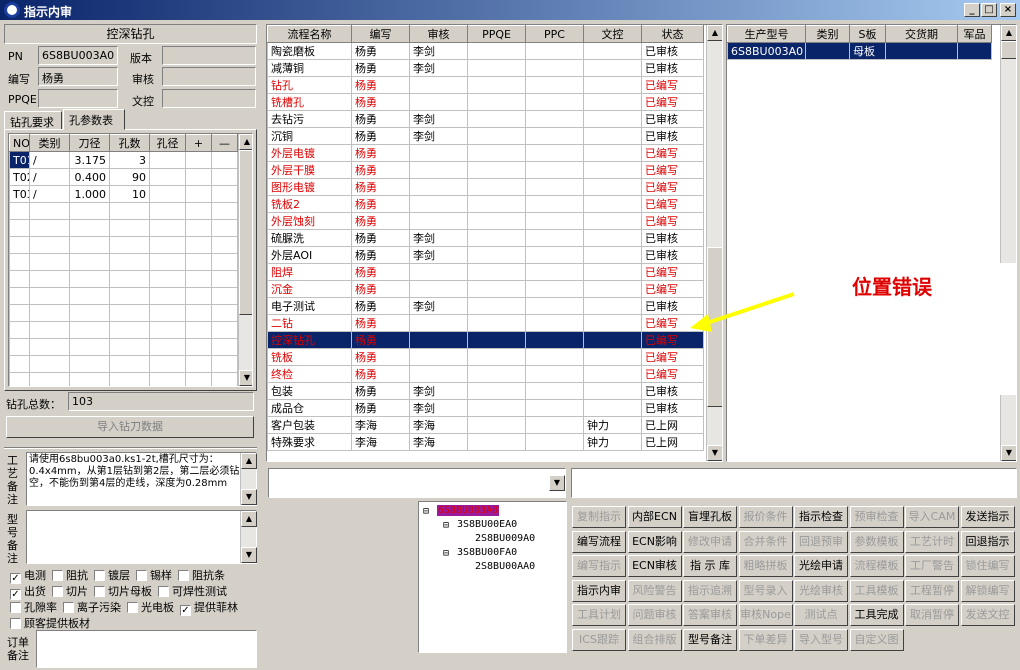 The image size is (1020, 670). I want to click on option-checkbox: 阻抗, so click(70, 575).